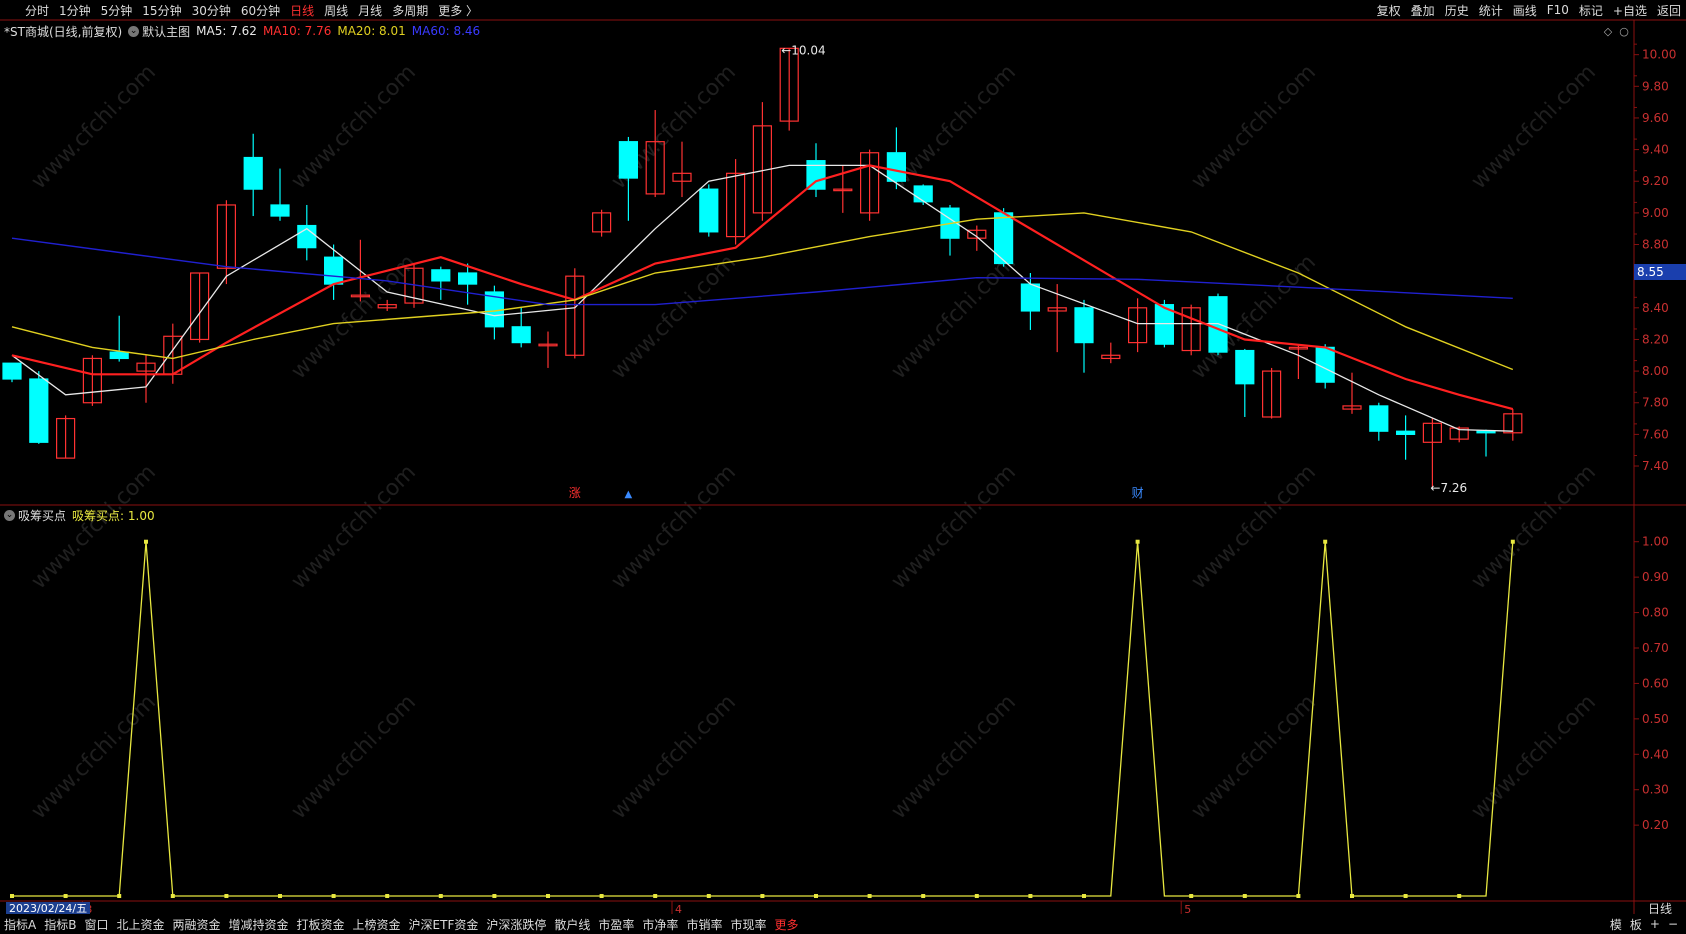 This screenshot has height=934, width=1686. Describe the element at coordinates (321, 924) in the screenshot. I see `indicator-tab: 打板资金` at that location.